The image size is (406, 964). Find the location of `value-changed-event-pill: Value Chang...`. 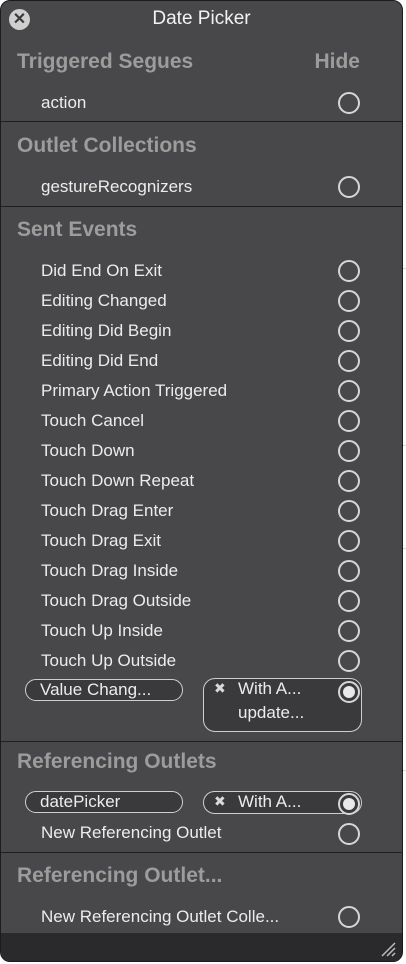

value-changed-event-pill: Value Chang... is located at coordinates (104, 690).